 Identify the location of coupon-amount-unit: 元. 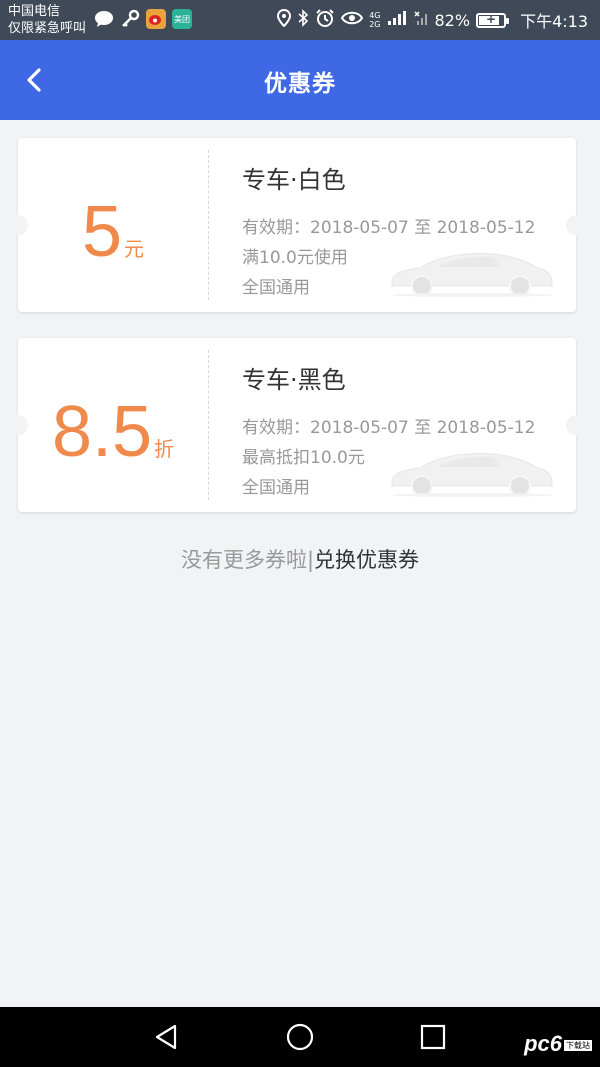
(134, 249).